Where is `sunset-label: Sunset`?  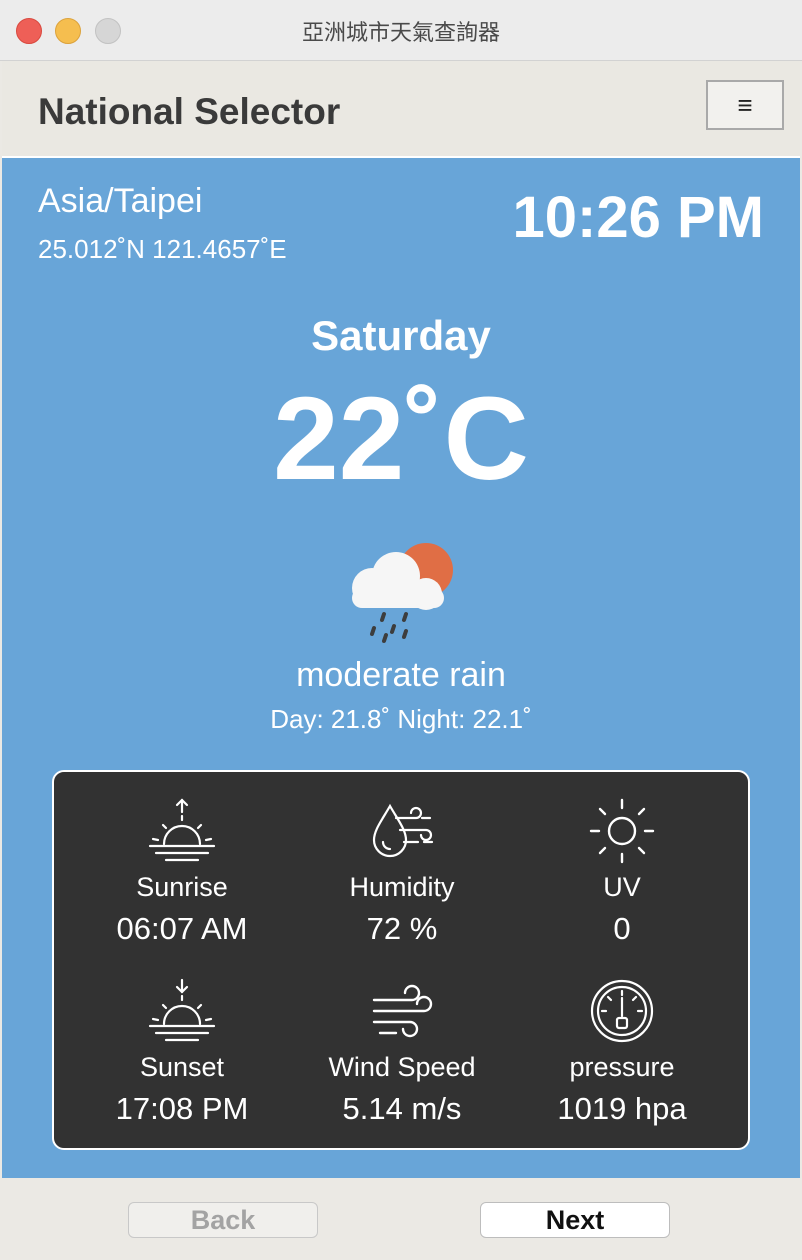
sunset-label: Sunset is located at coordinates (182, 1067).